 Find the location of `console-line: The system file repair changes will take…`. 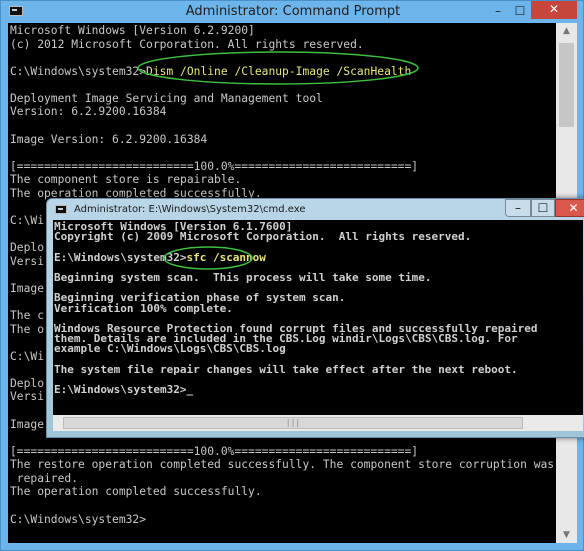

console-line: The system file repair changes will take… is located at coordinates (286, 369).